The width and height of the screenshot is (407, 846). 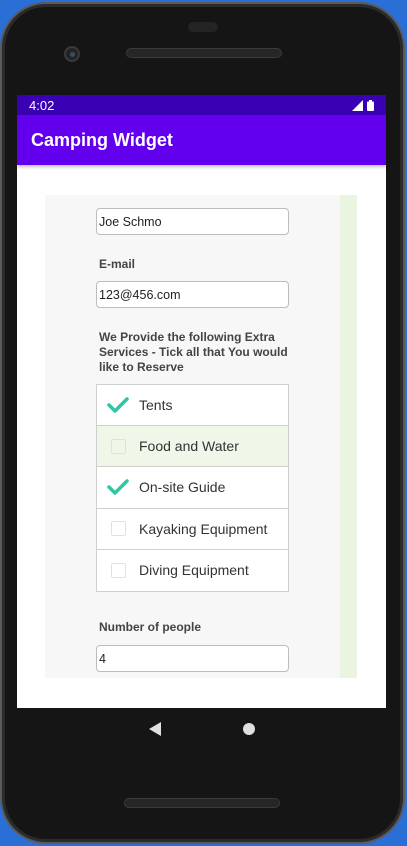 I want to click on checkbox-on-site-guide: On-site Guide, so click(x=192, y=488).